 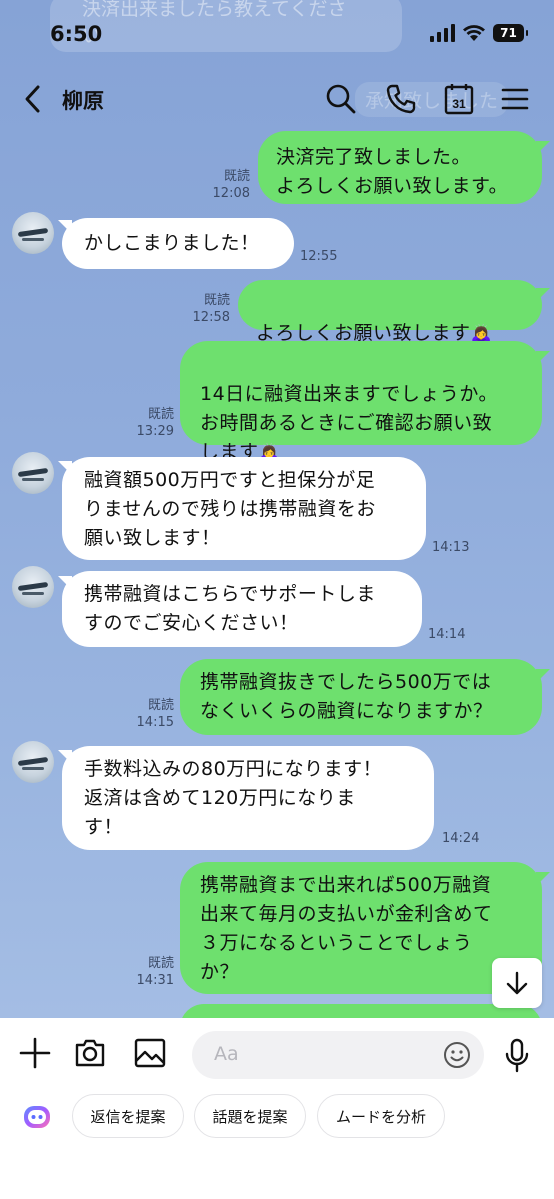 What do you see at coordinates (510, 33) in the screenshot?
I see `battery-icon: 71` at bounding box center [510, 33].